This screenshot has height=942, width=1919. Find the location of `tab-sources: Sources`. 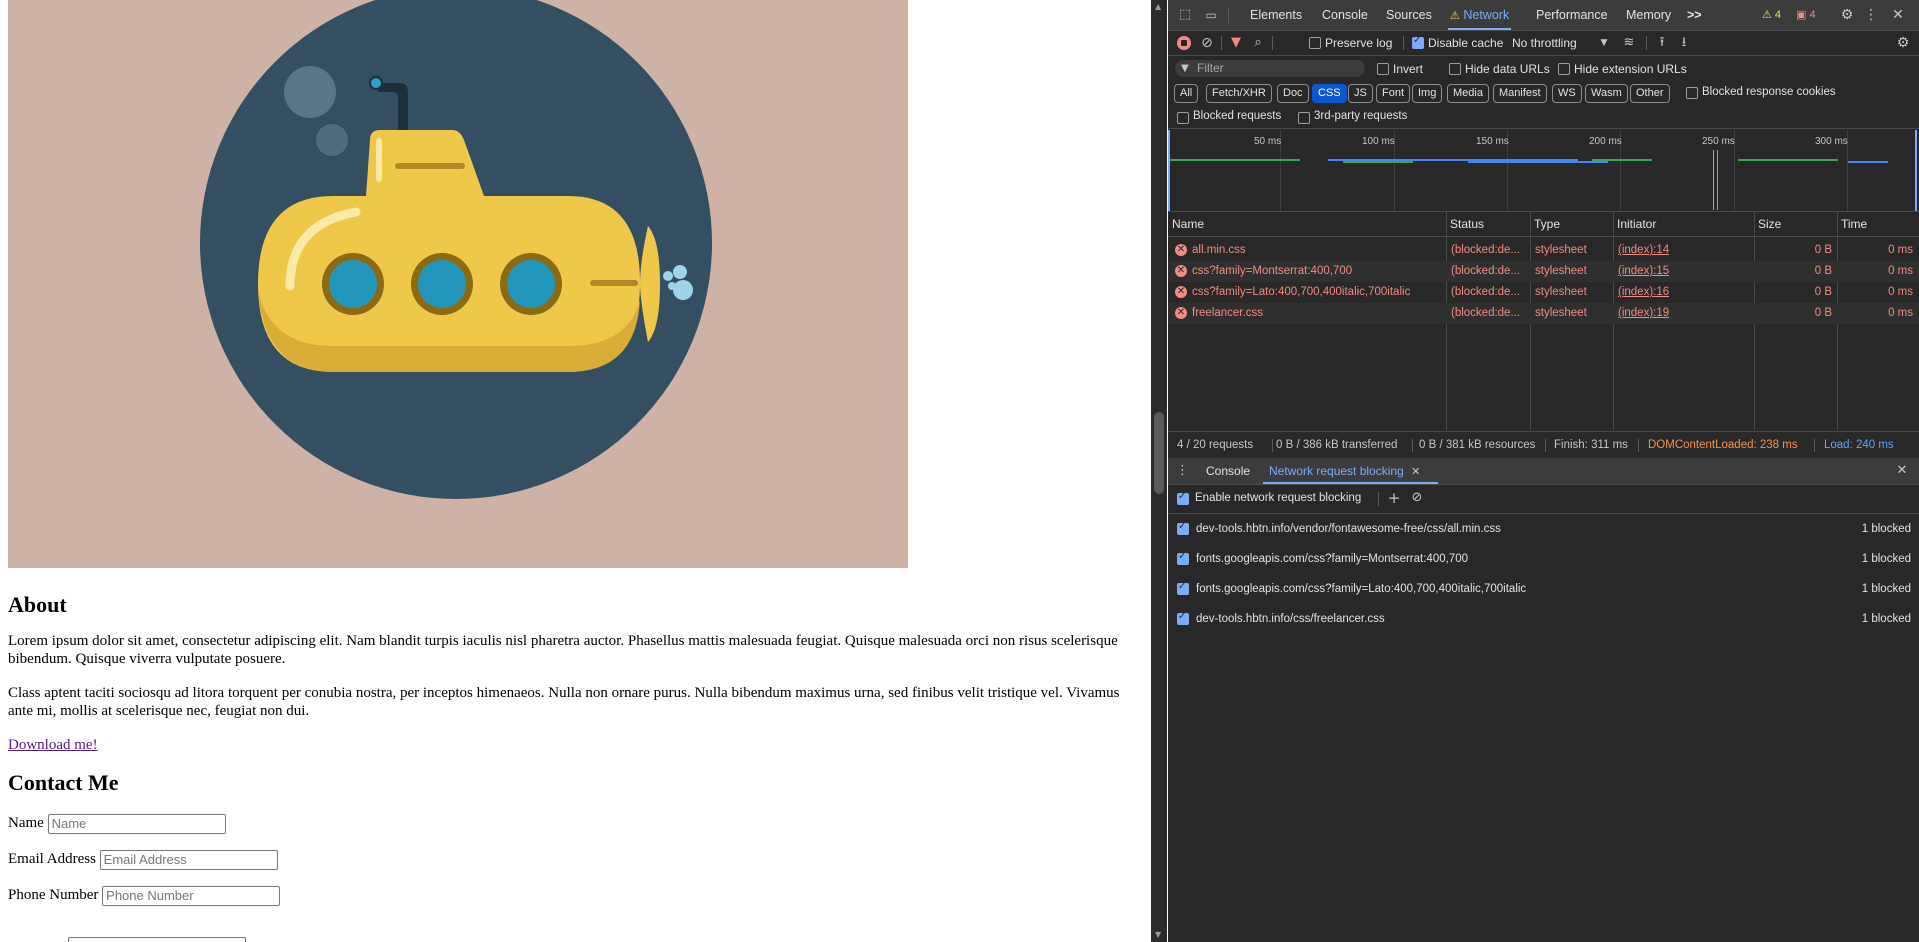

tab-sources: Sources is located at coordinates (1409, 15).